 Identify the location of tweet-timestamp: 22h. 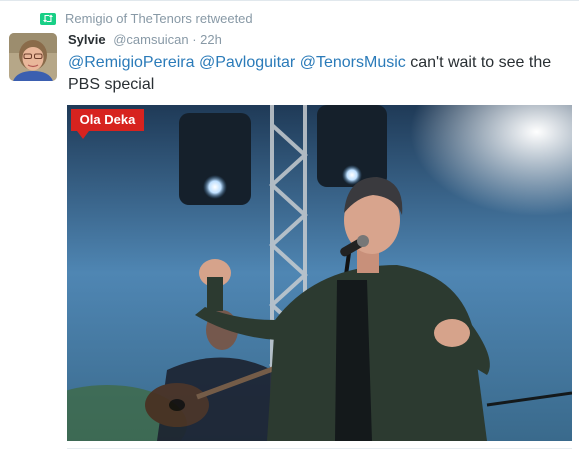
(211, 39).